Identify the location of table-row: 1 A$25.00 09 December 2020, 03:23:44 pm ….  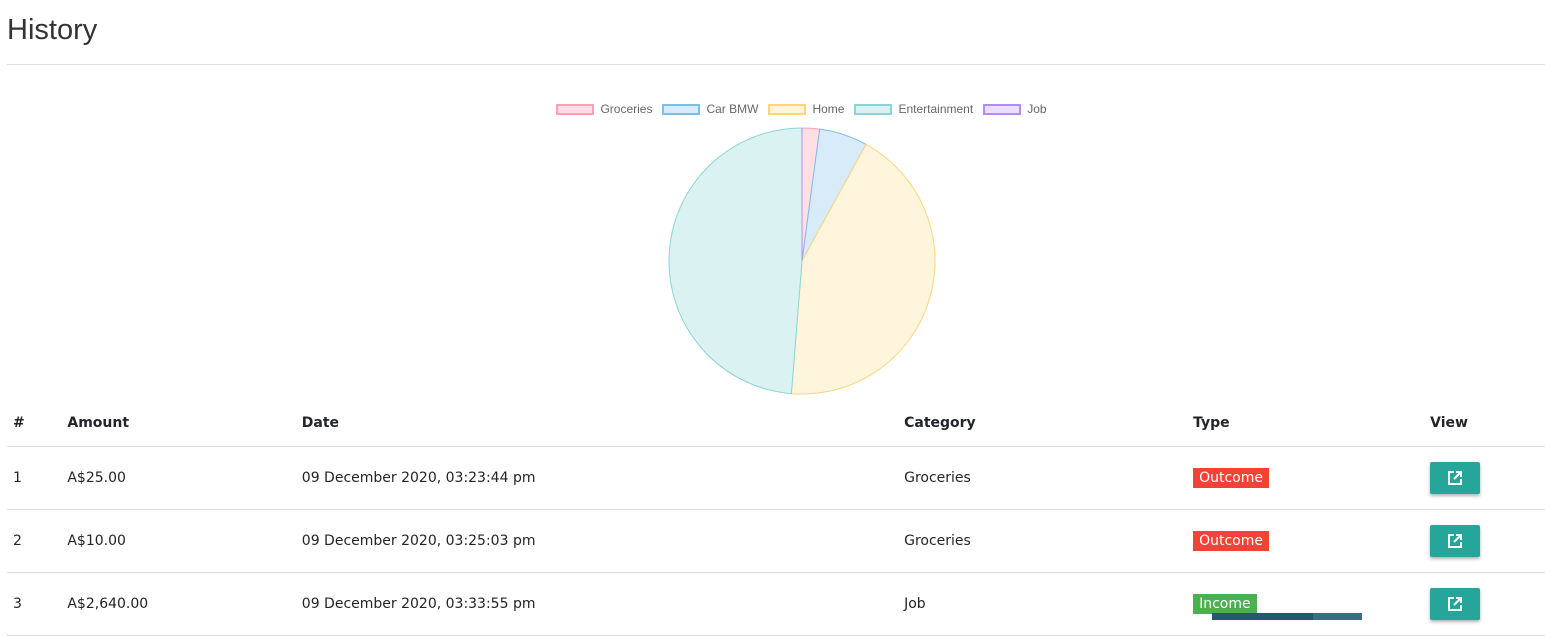
(776, 478).